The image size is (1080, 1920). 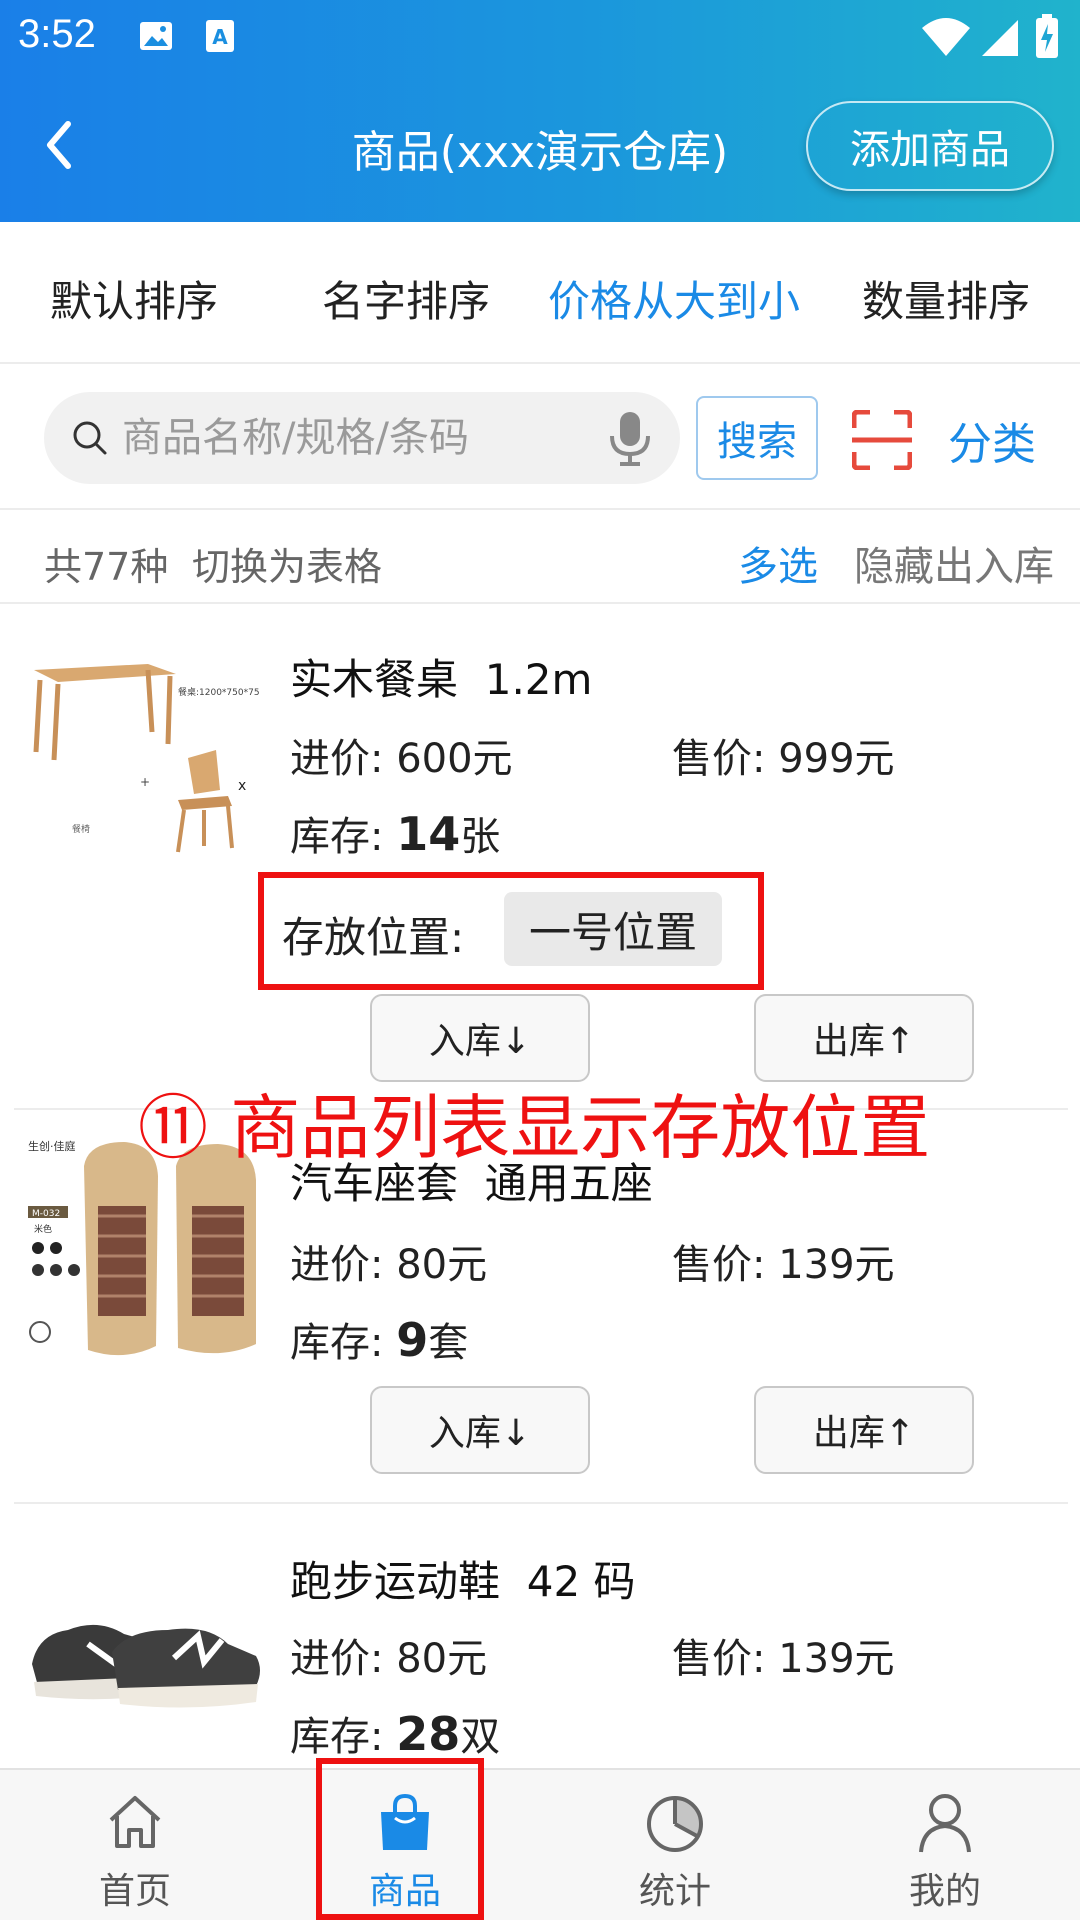 I want to click on product-spec: 42 码, so click(x=581, y=1581).